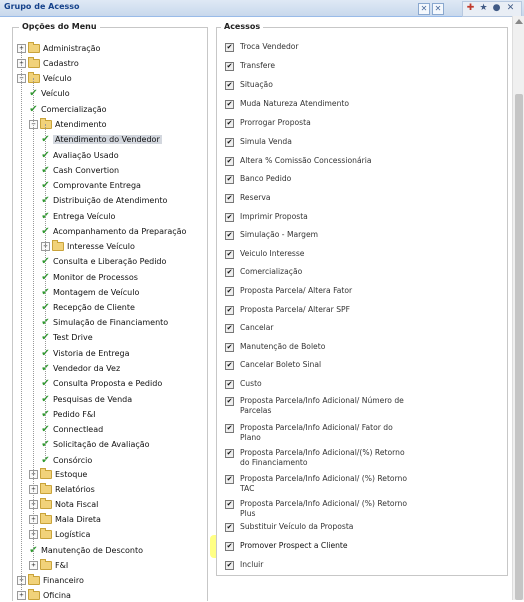 The width and height of the screenshot is (524, 602). What do you see at coordinates (483, 8) in the screenshot?
I see `star-icon: ★` at bounding box center [483, 8].